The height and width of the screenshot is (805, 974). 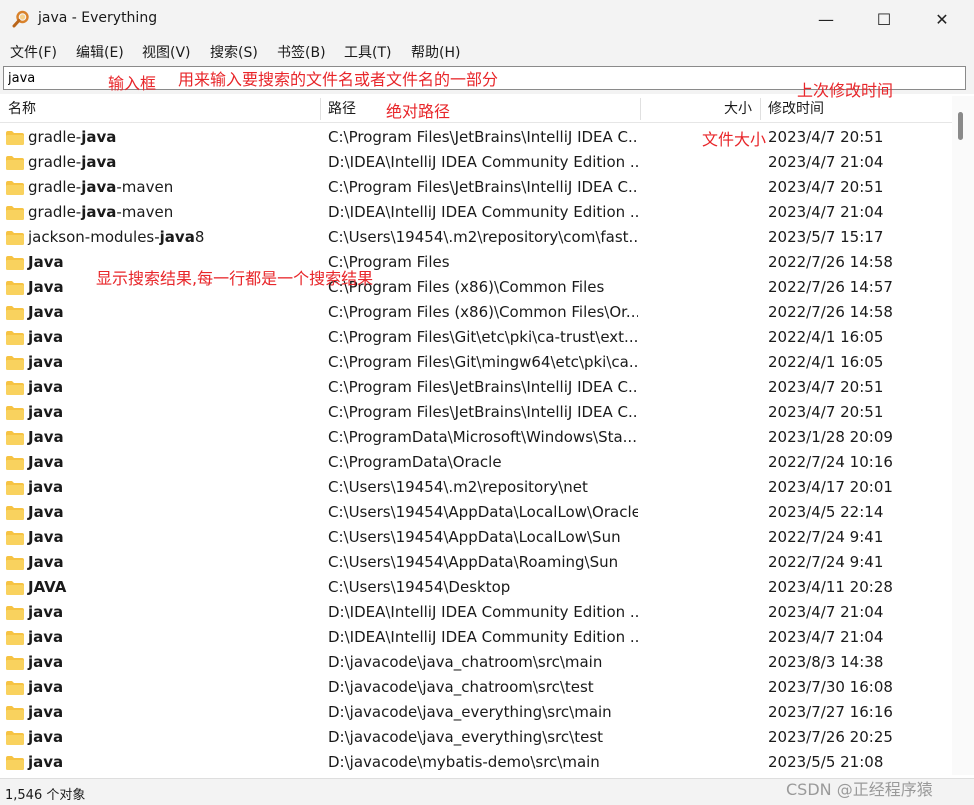 What do you see at coordinates (367, 52) in the screenshot?
I see `menu-tools: 工具(T)` at bounding box center [367, 52].